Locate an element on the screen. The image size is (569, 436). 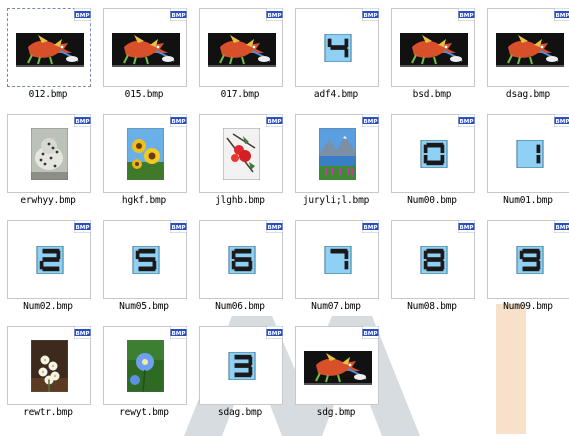
file-item: BMP hgkf.bmp is located at coordinates (144, 156).